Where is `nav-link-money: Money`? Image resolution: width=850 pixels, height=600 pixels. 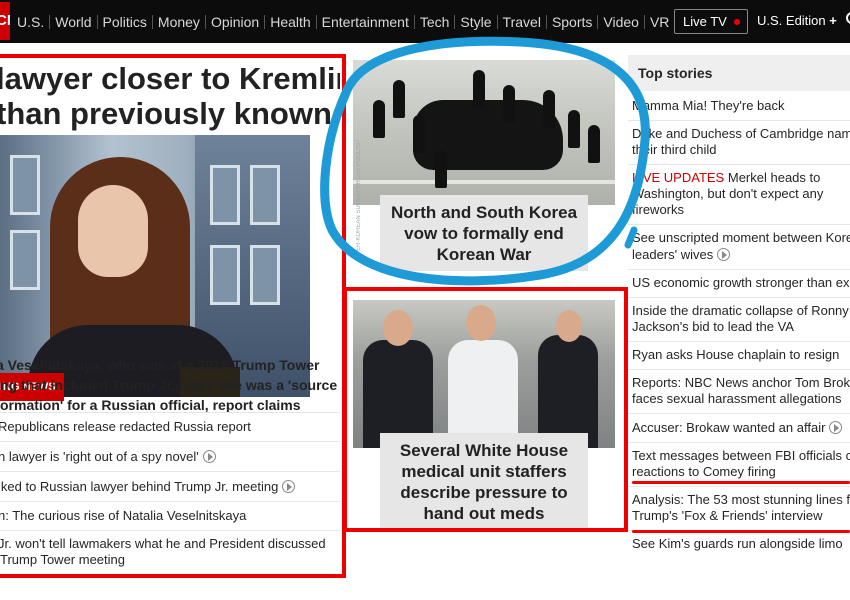
nav-link-money: Money is located at coordinates (178, 21).